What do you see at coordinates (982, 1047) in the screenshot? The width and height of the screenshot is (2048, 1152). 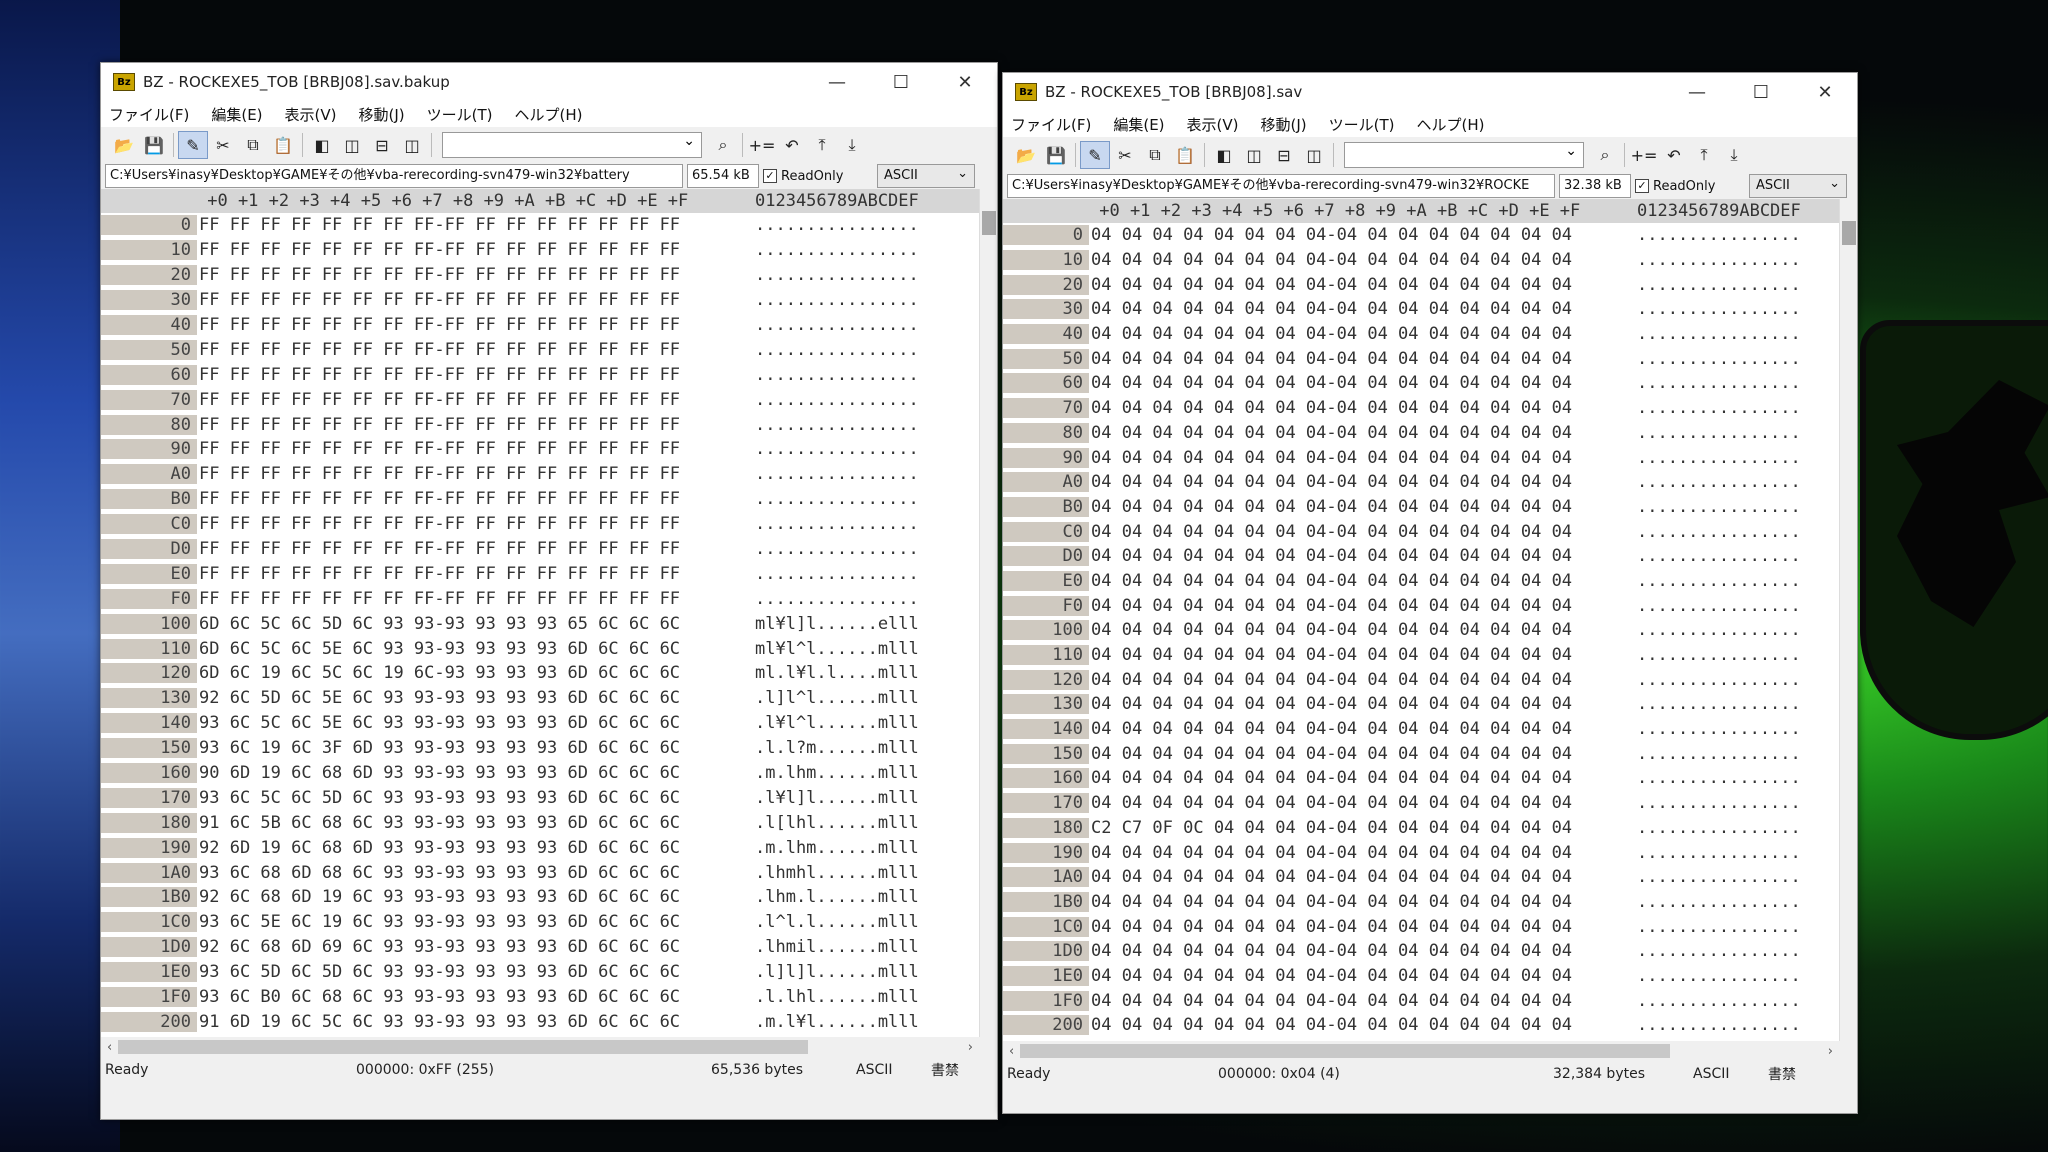 I see `scroll-right-icon: ›` at bounding box center [982, 1047].